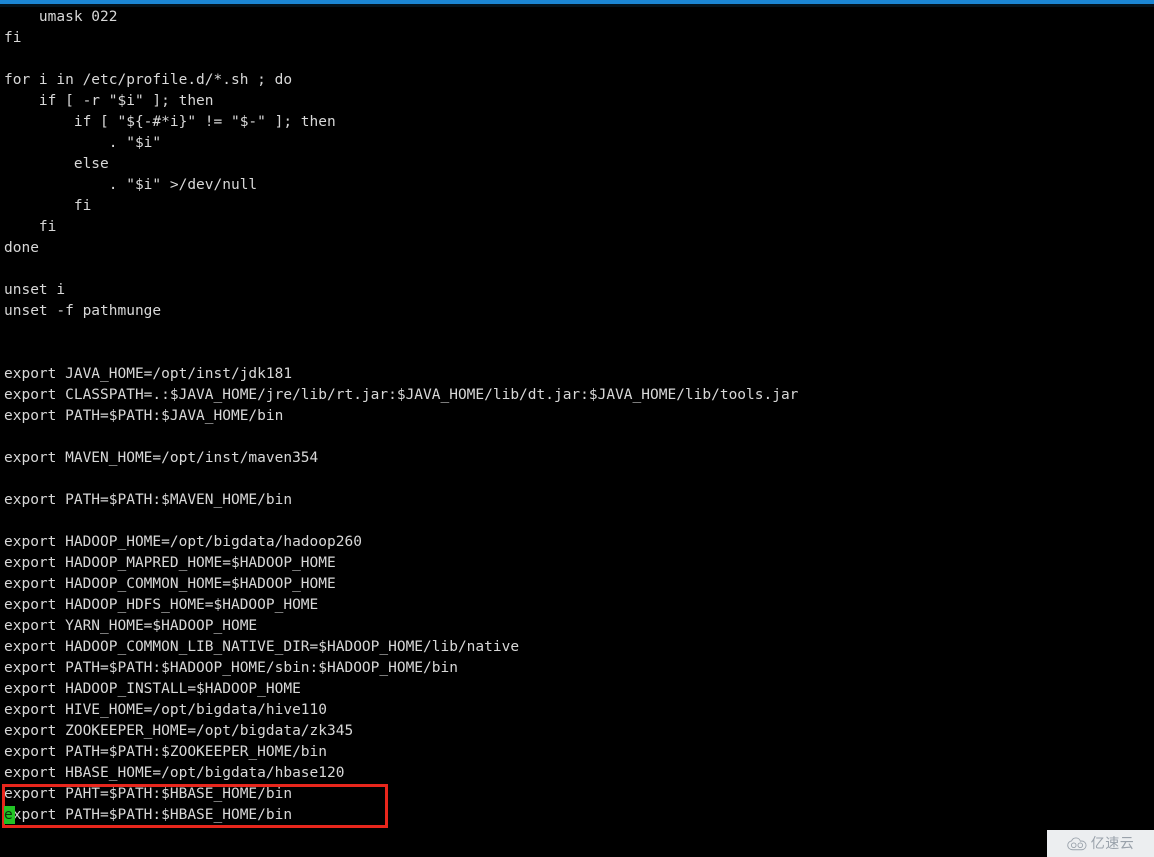  Describe the element at coordinates (56, 164) in the screenshot. I see `console-line: else` at that location.